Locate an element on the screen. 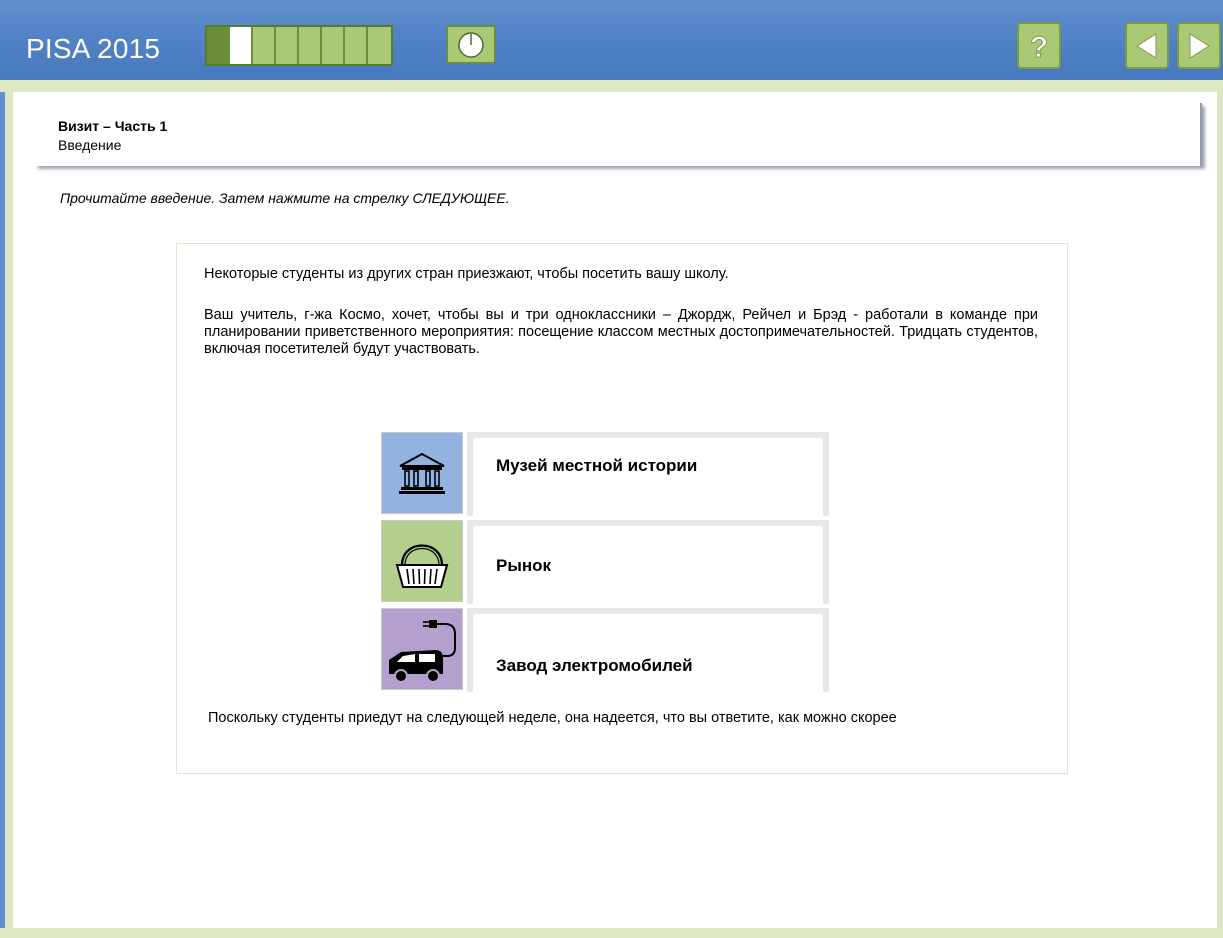 Image resolution: width=1223 pixels, height=938 pixels. site-icon-museum is located at coordinates (422, 473).